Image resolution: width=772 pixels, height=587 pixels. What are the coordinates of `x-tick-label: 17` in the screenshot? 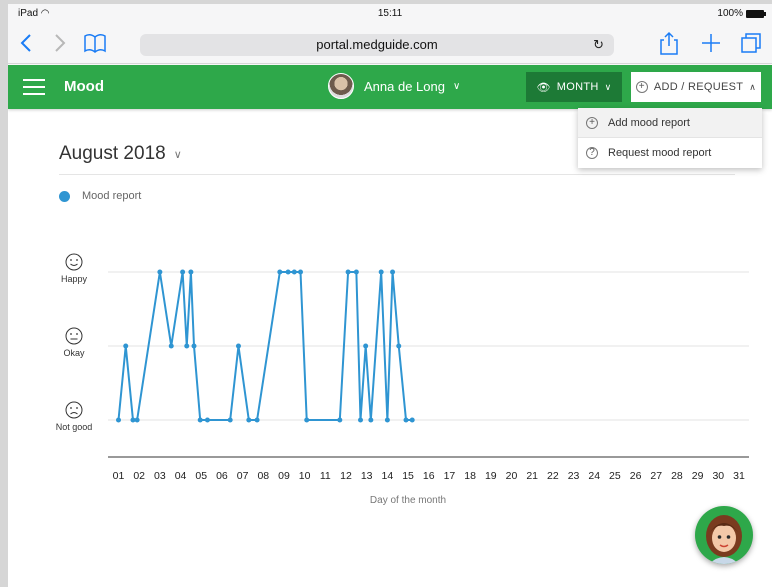 It's located at (450, 476).